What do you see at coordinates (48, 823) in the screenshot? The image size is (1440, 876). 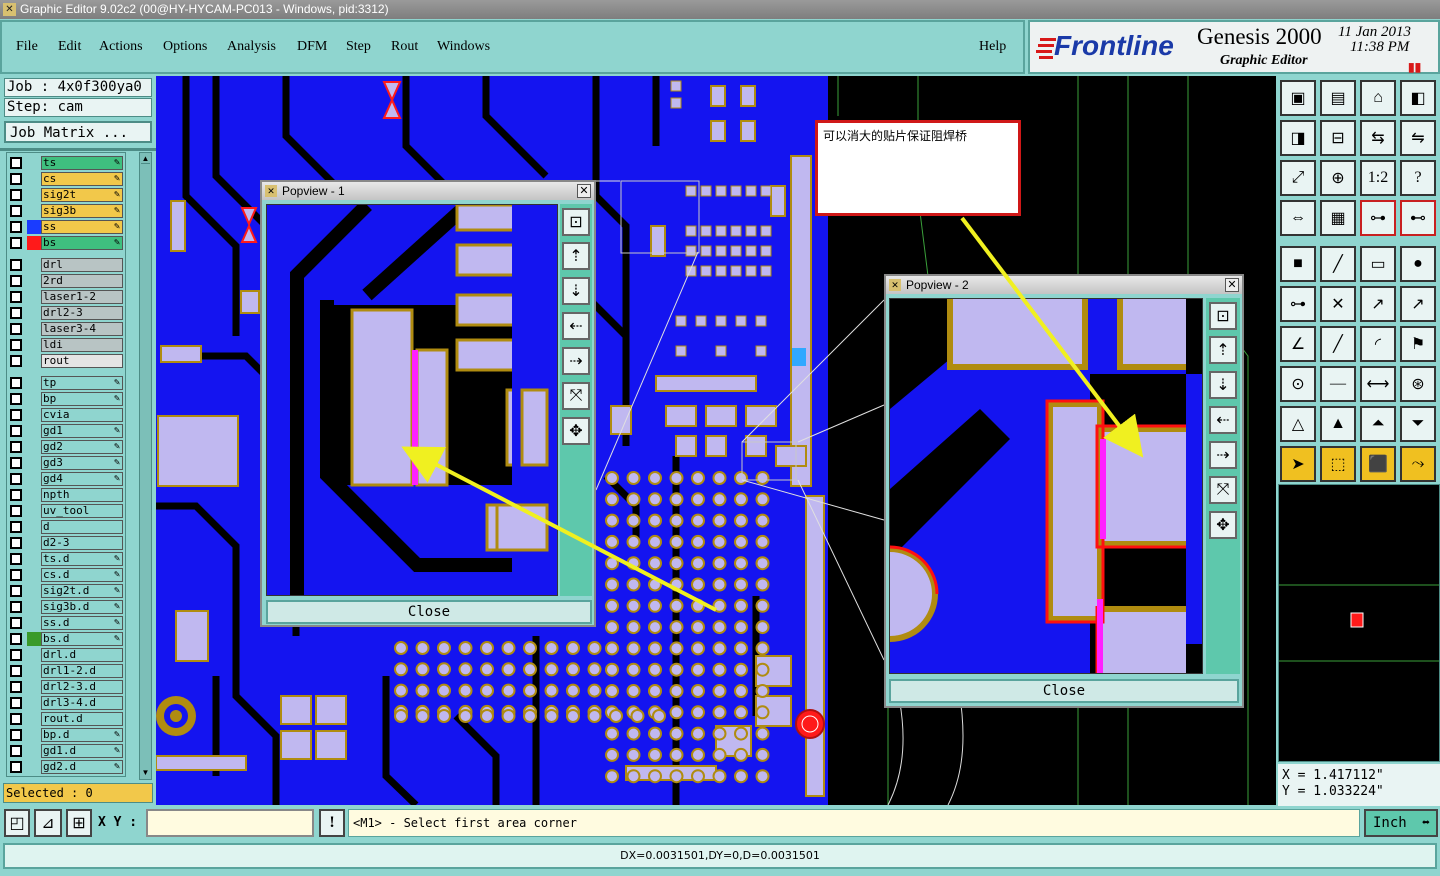 I see `measure-icon: ⊿` at bounding box center [48, 823].